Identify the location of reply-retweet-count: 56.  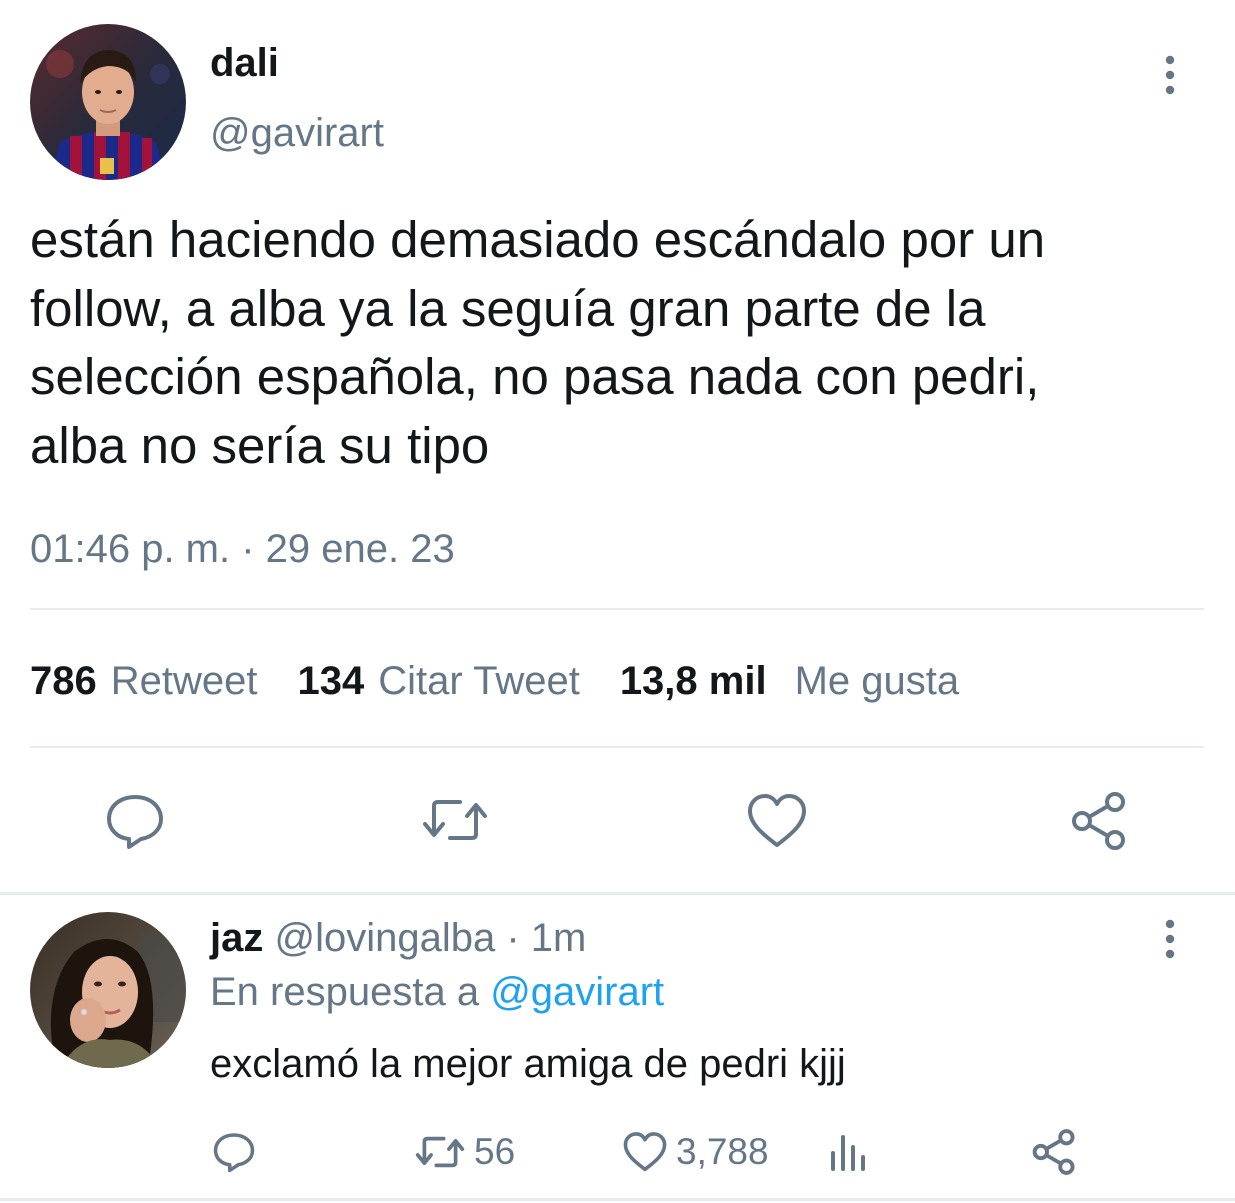
(495, 1151).